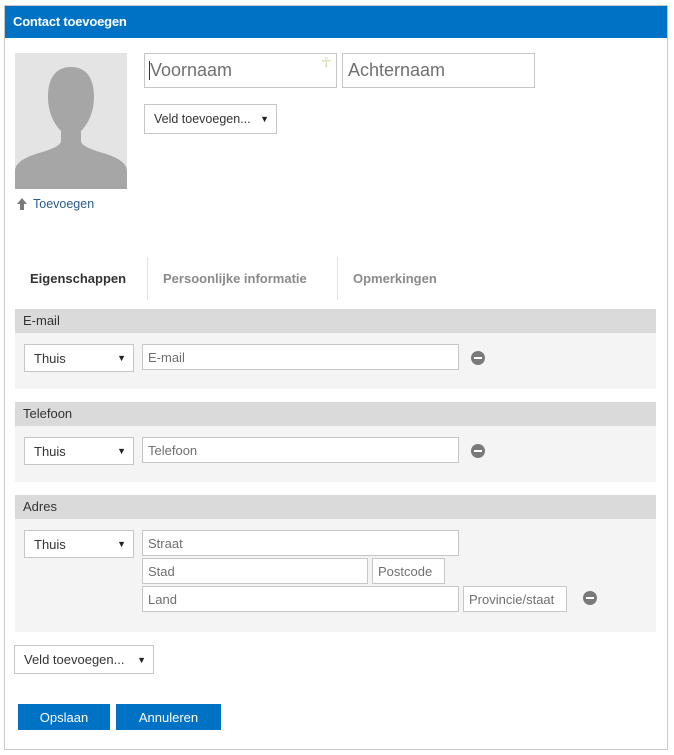 The width and height of the screenshot is (674, 755). Describe the element at coordinates (50, 544) in the screenshot. I see `address-type-value: Thuis` at that location.